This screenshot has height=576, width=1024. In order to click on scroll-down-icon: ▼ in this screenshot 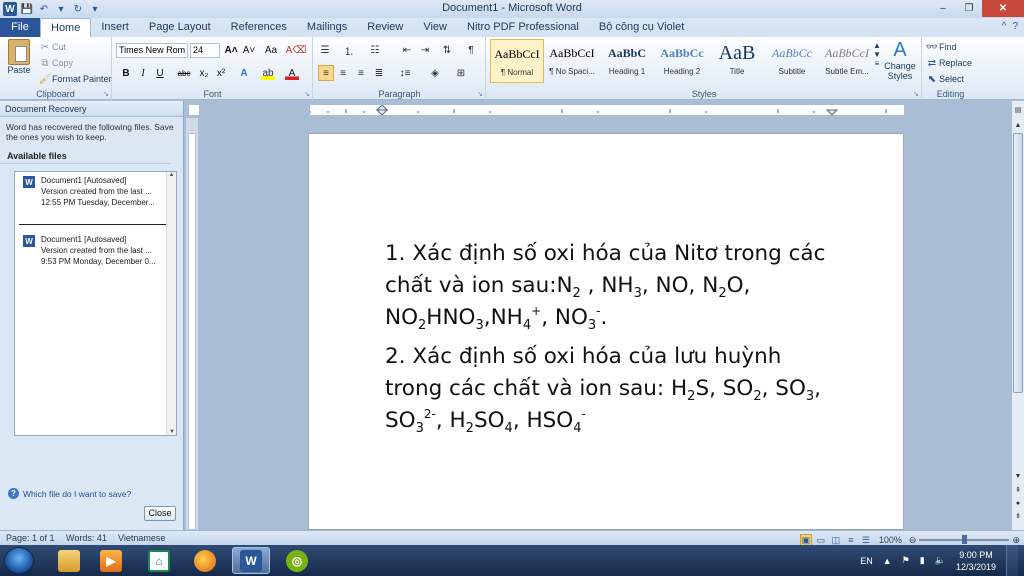, I will do `click(1018, 477)`.